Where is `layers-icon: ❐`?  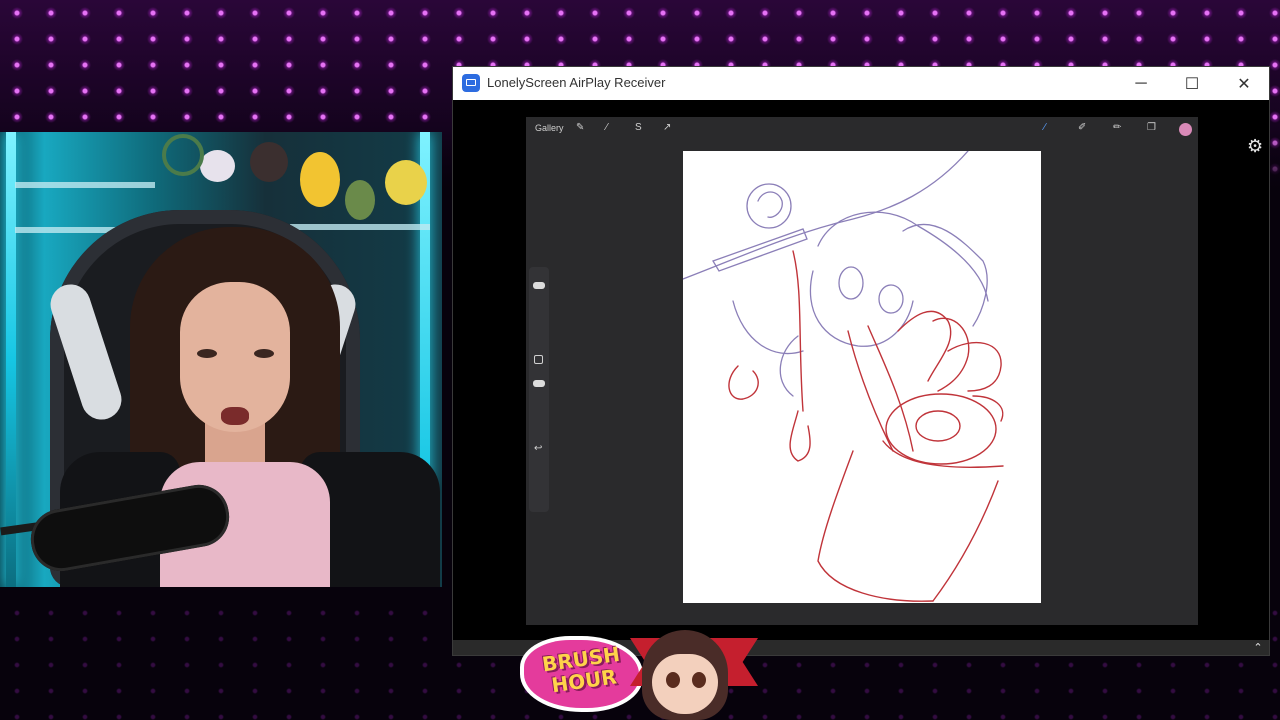
layers-icon: ❐ is located at coordinates (1151, 127).